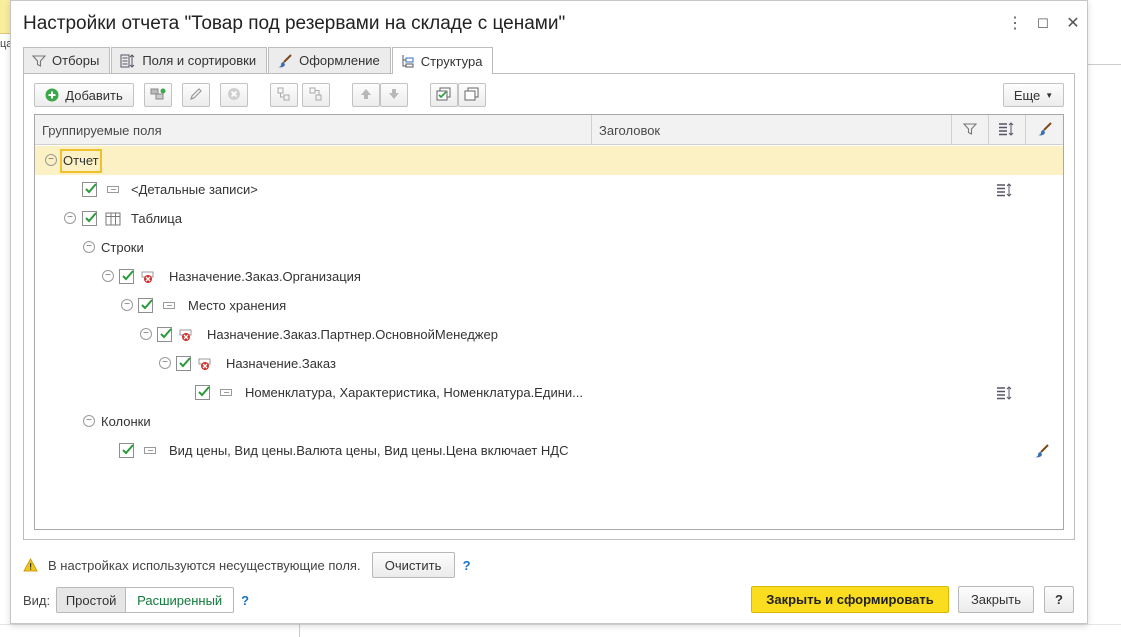 The image size is (1121, 637). What do you see at coordinates (199, 60) in the screenshot?
I see `tab-label: Поля и сортировки` at bounding box center [199, 60].